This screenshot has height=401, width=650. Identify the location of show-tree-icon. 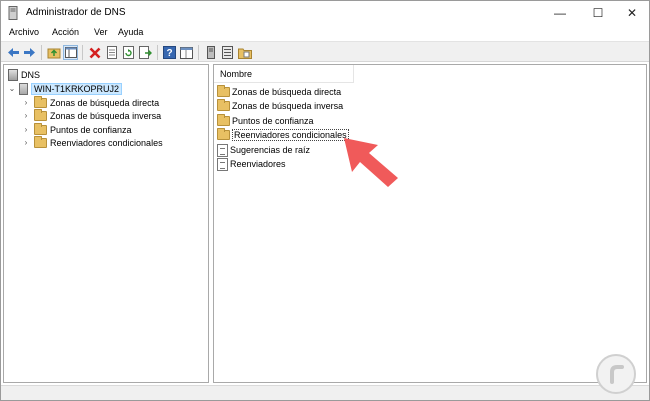
(70, 52).